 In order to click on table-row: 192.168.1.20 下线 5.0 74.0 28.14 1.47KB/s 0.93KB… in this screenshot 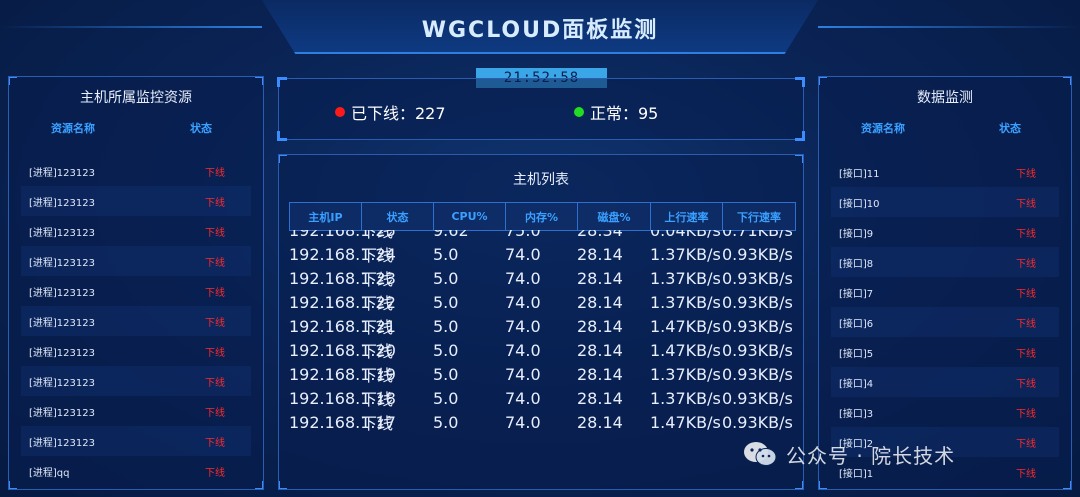, I will do `click(542, 350)`.